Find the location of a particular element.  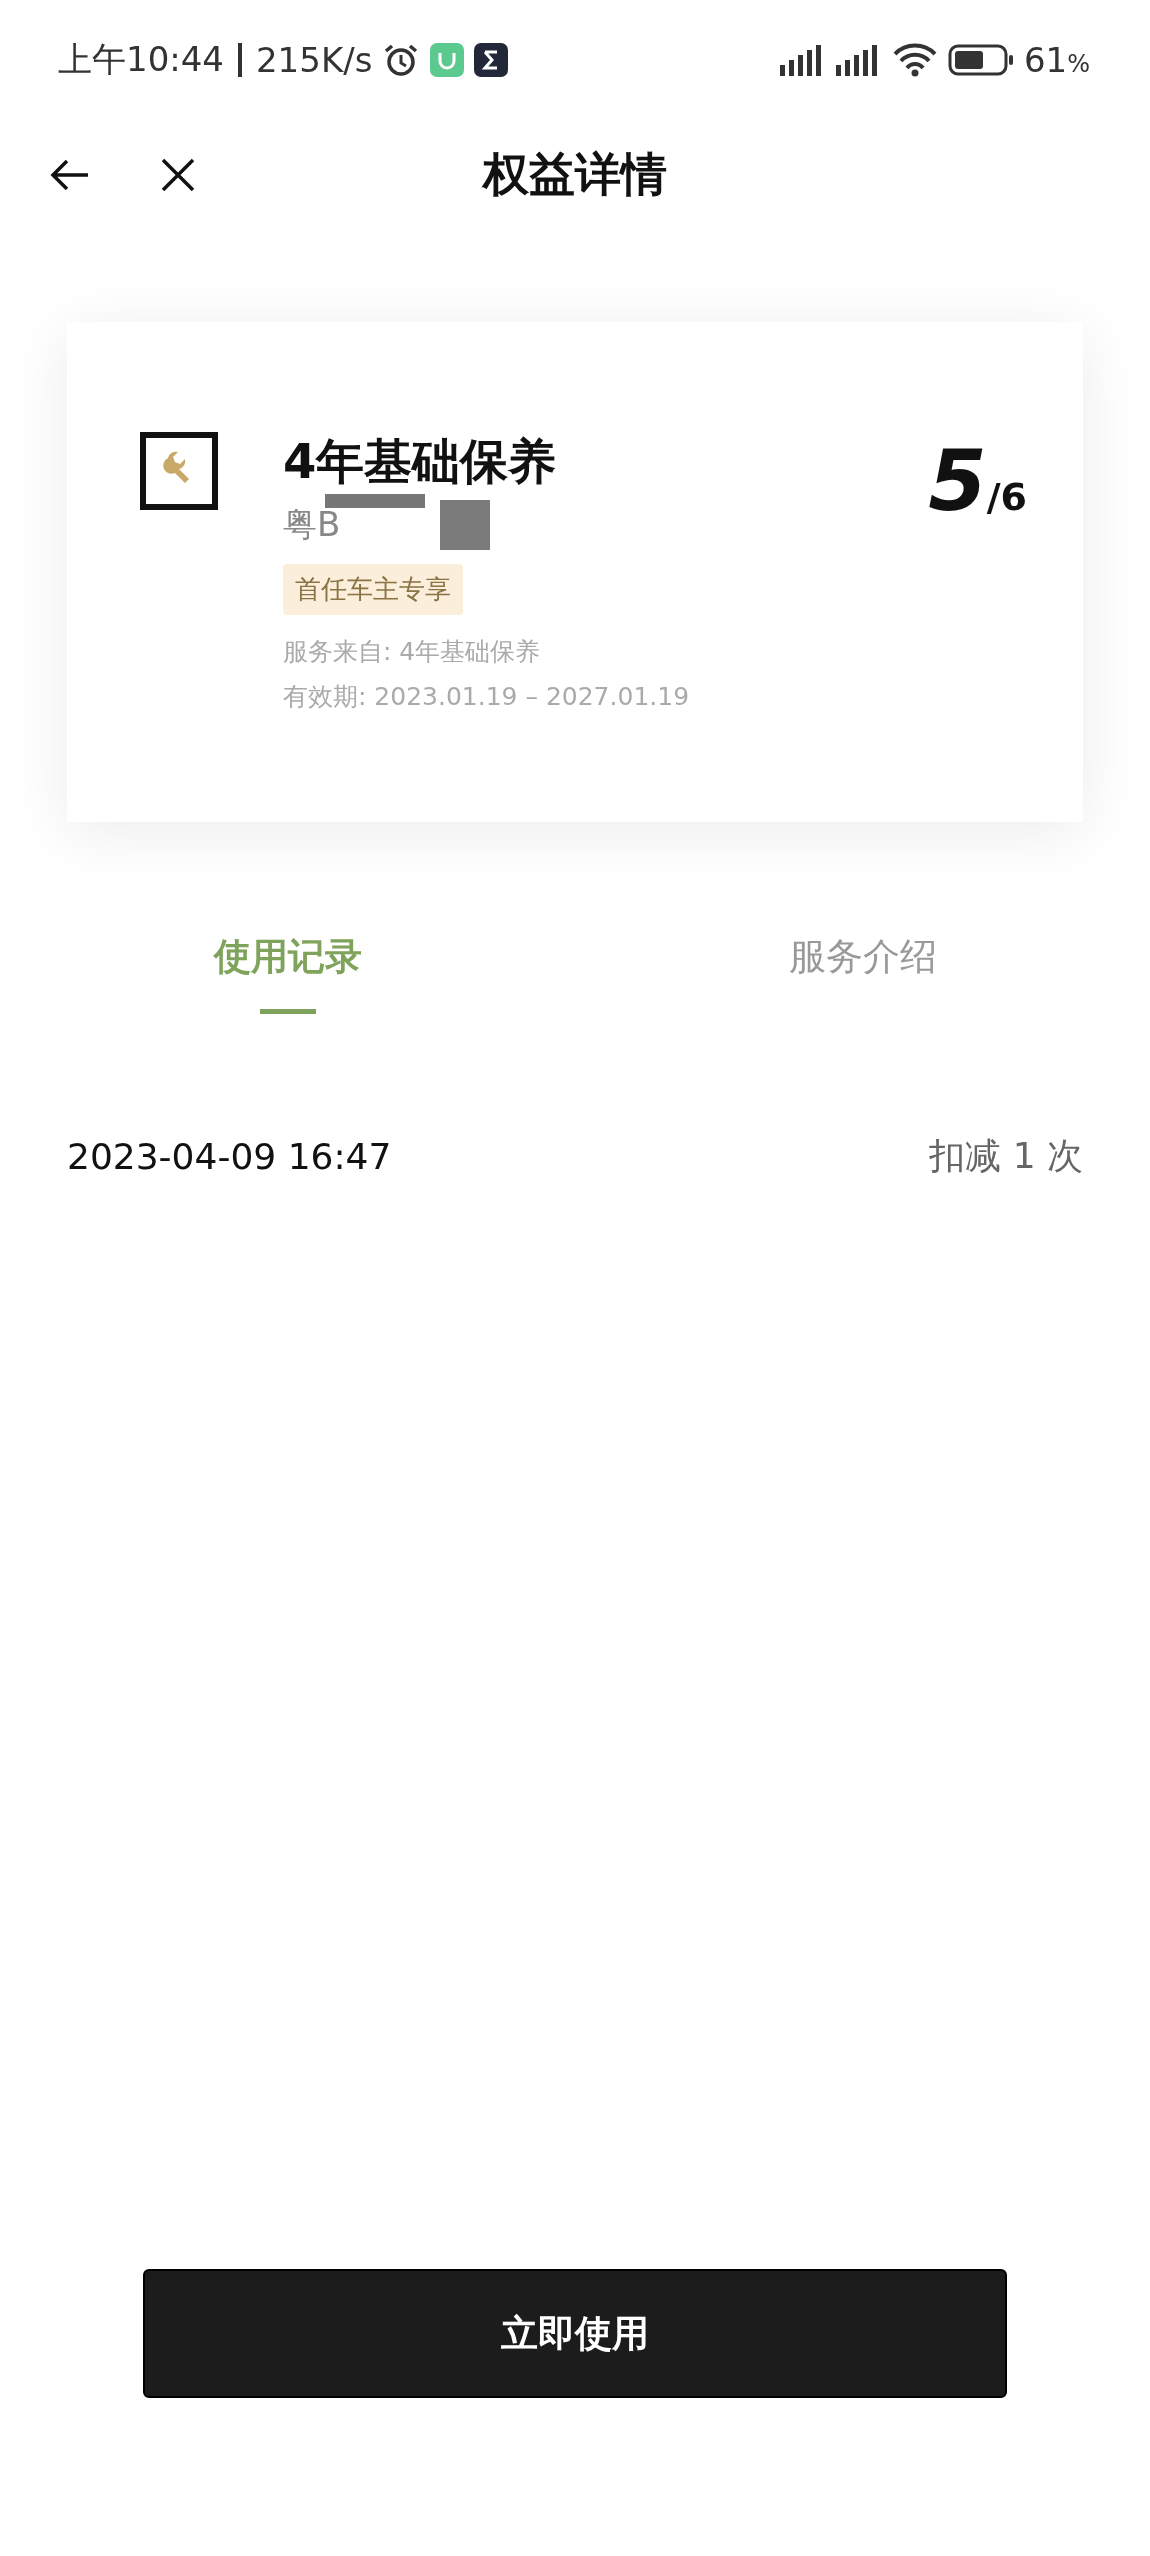

owner-tag: 首任车主专享 is located at coordinates (373, 589).